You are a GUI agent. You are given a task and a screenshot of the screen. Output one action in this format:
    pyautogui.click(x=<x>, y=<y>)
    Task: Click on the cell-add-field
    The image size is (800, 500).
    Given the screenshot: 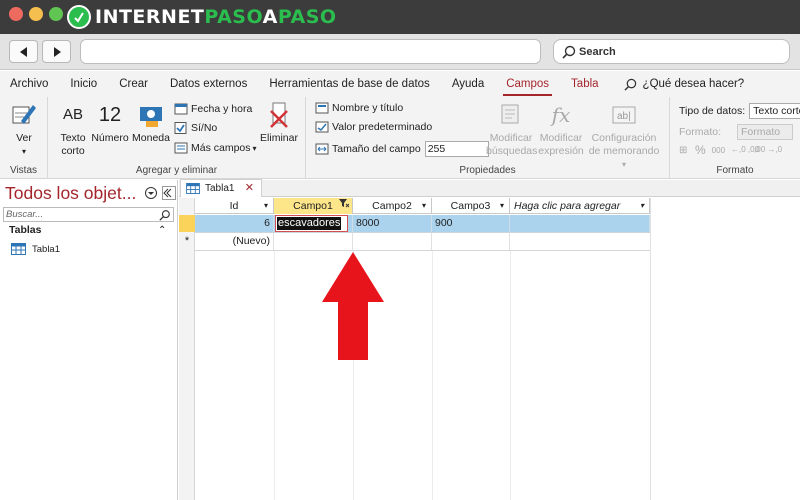 What is the action you would take?
    pyautogui.click(x=580, y=223)
    